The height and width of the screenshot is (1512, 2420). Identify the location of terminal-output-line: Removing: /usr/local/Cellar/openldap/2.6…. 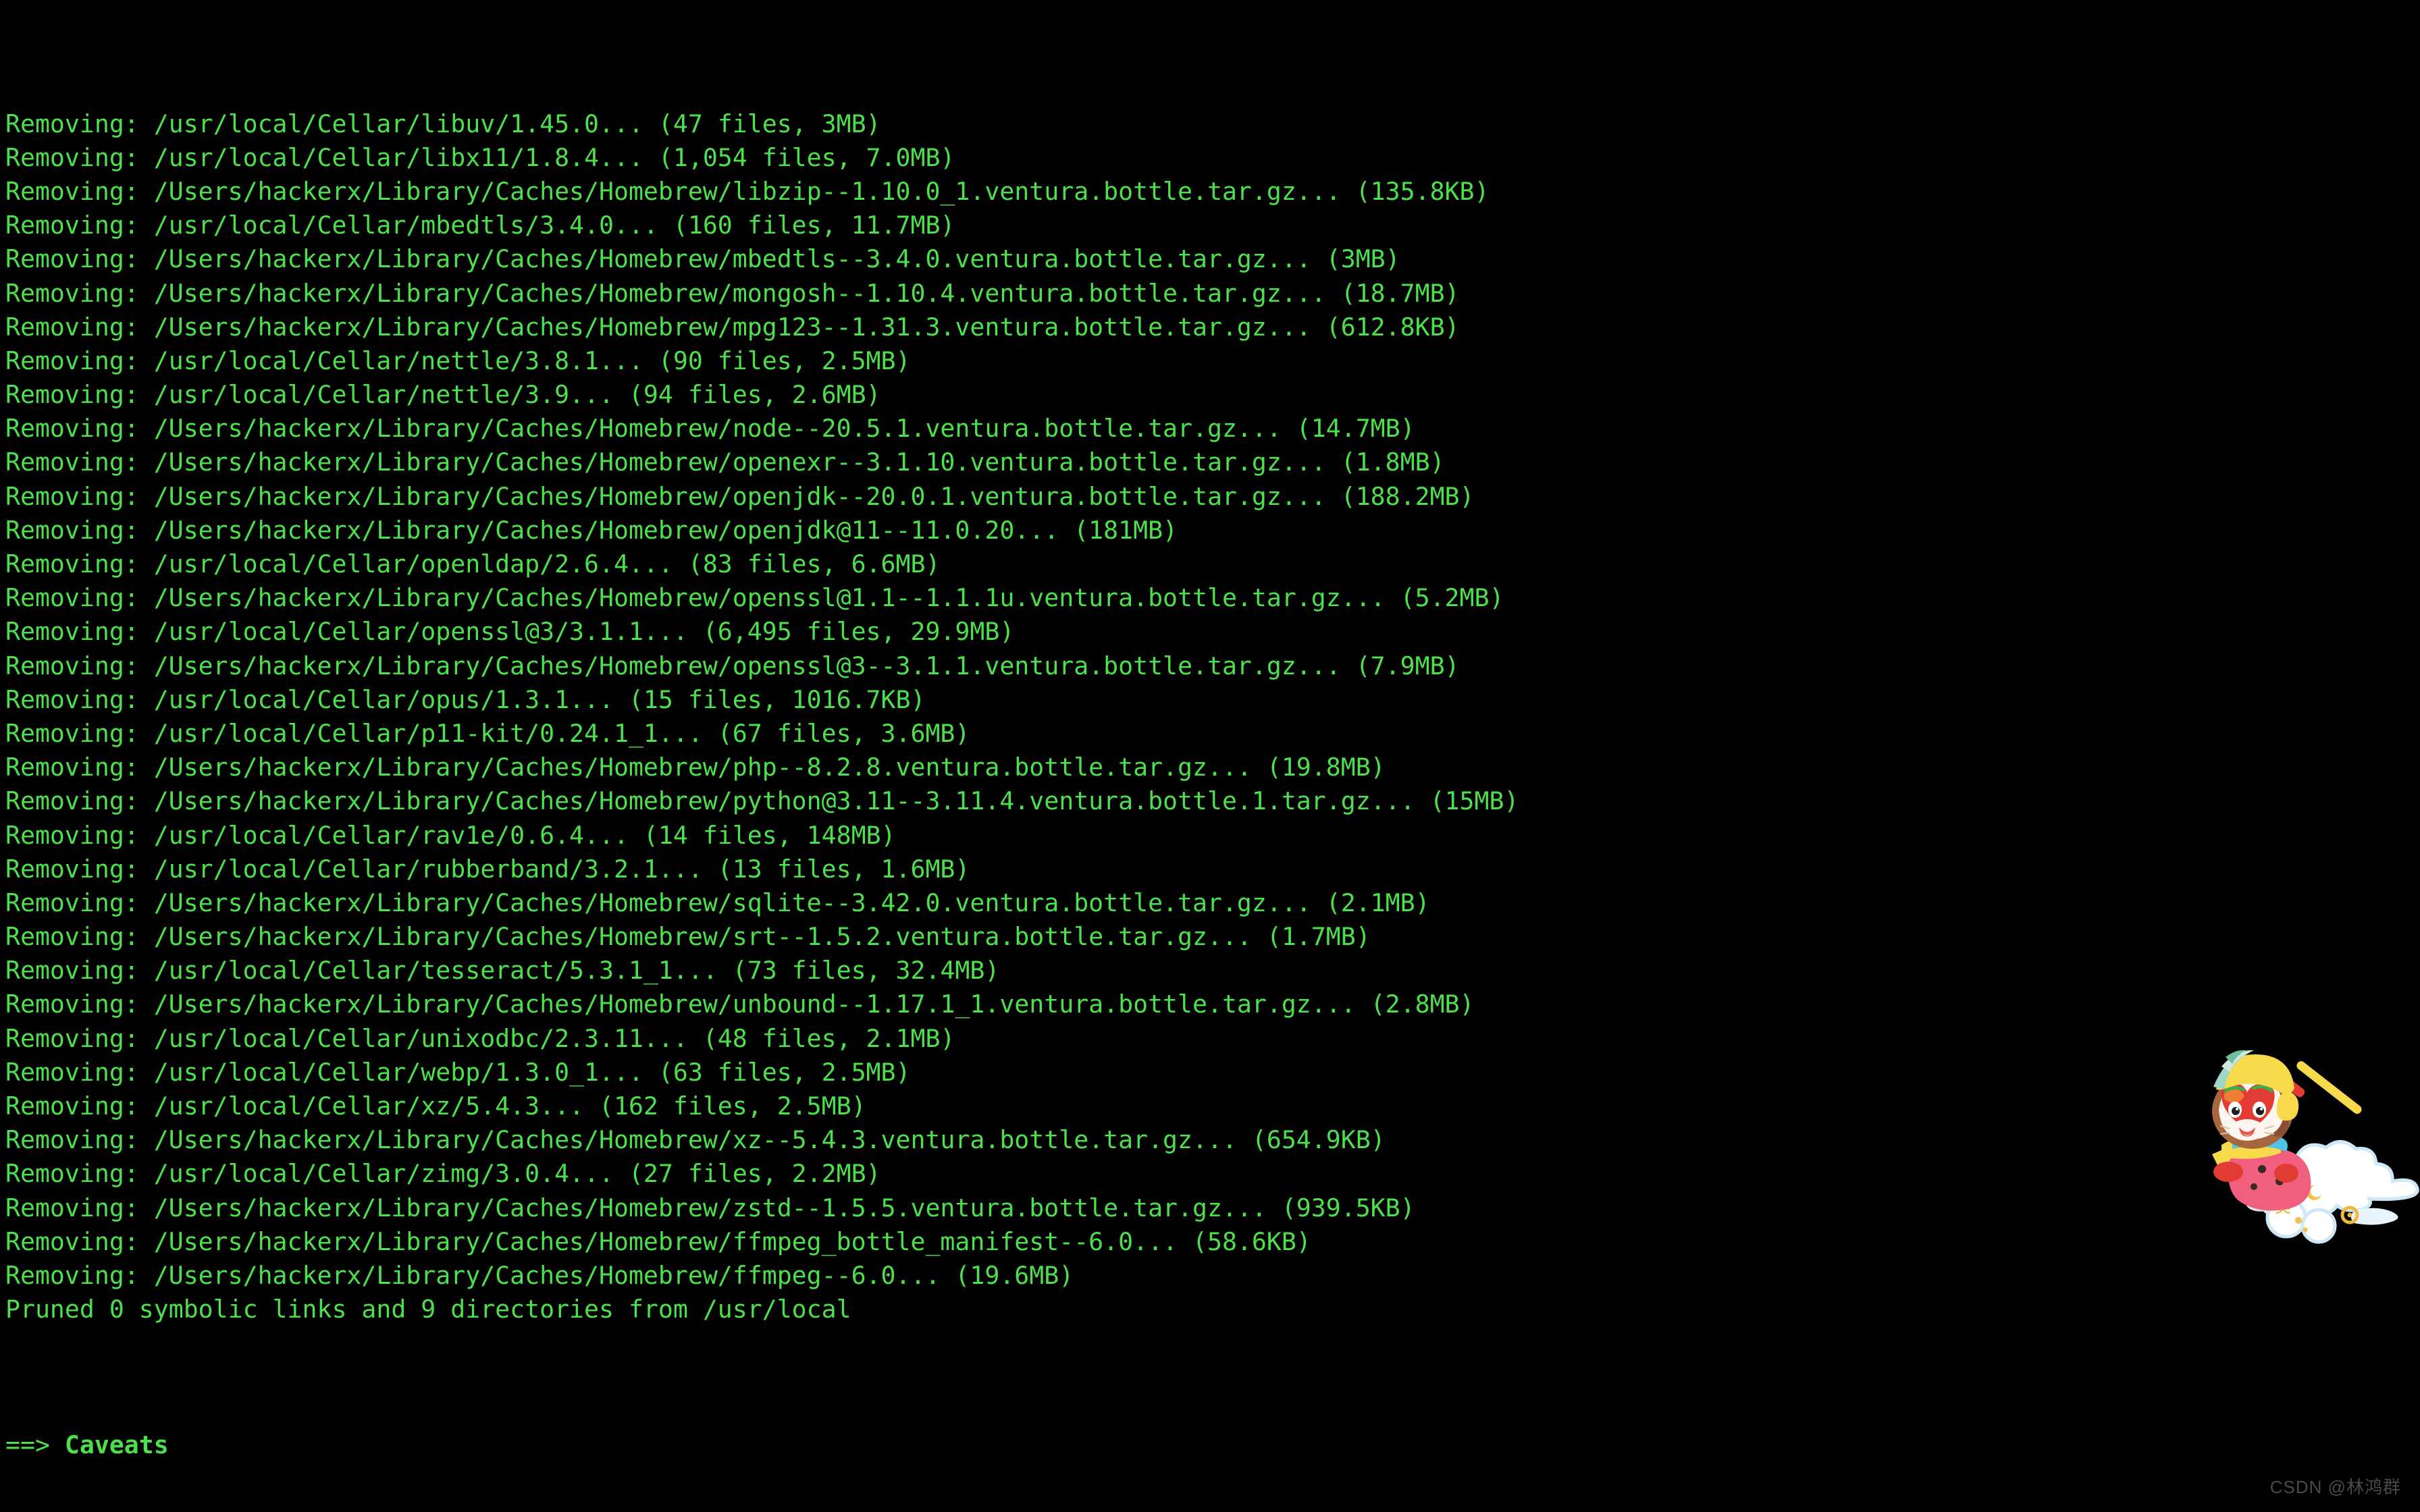
(473, 564).